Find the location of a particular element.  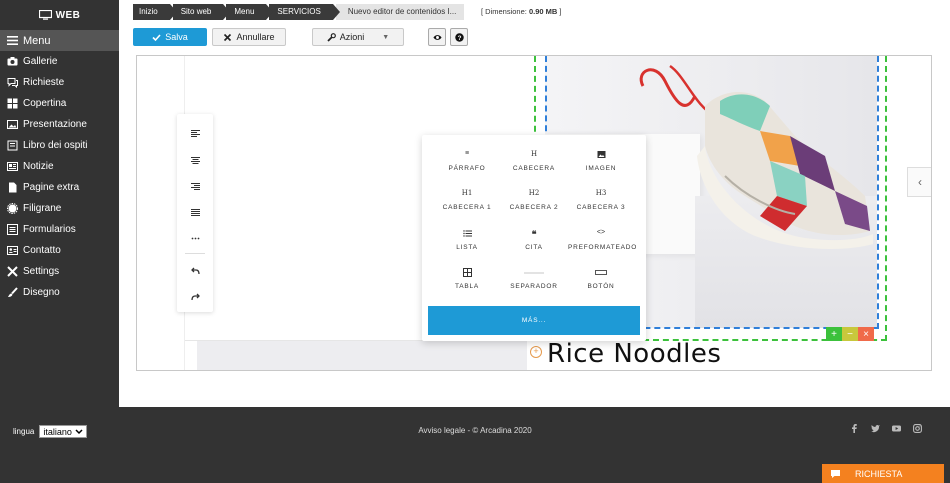

block-option-label: SEPARADOR is located at coordinates (534, 286).